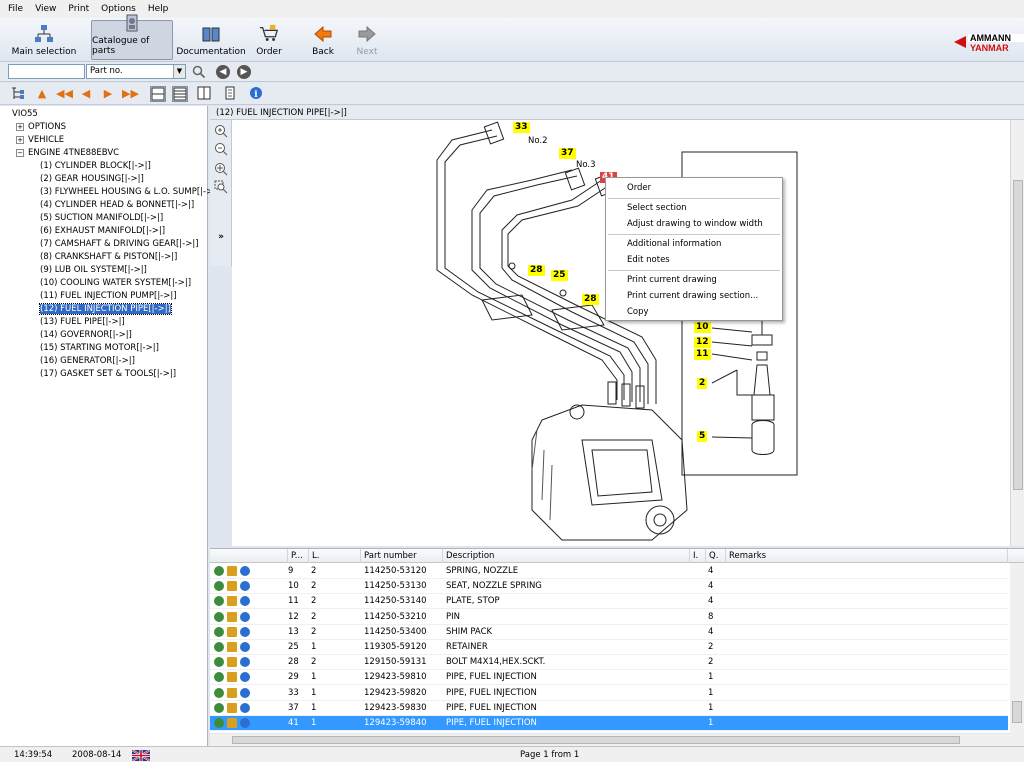 This screenshot has height=762, width=1024. Describe the element at coordinates (230, 94) in the screenshot. I see `notes-icon` at that location.